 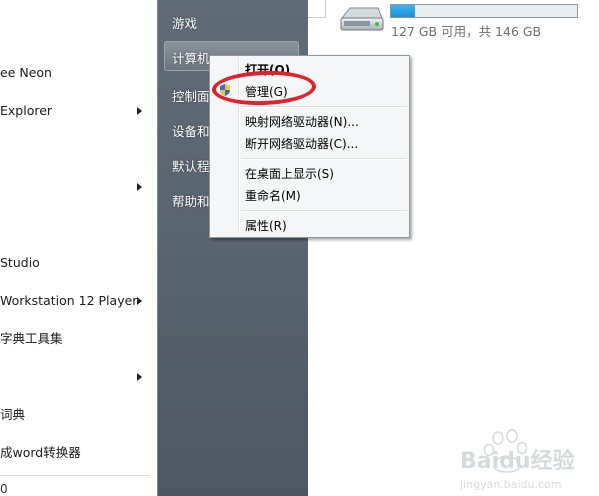 What do you see at coordinates (26, 72) in the screenshot?
I see `program-label: ee Neon` at bounding box center [26, 72].